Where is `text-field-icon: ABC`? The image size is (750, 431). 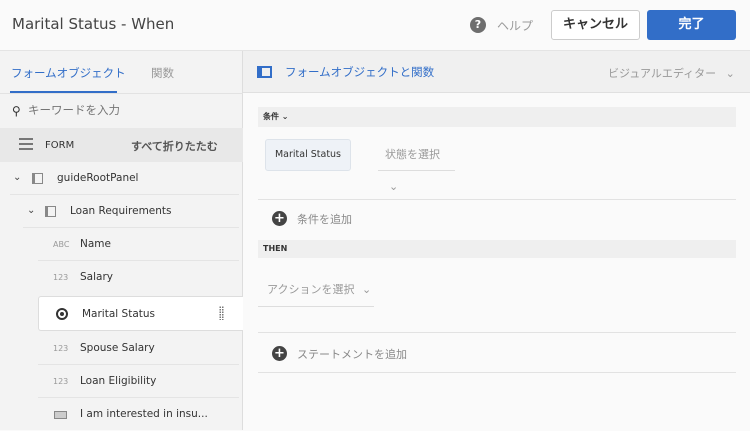 text-field-icon: ABC is located at coordinates (61, 244).